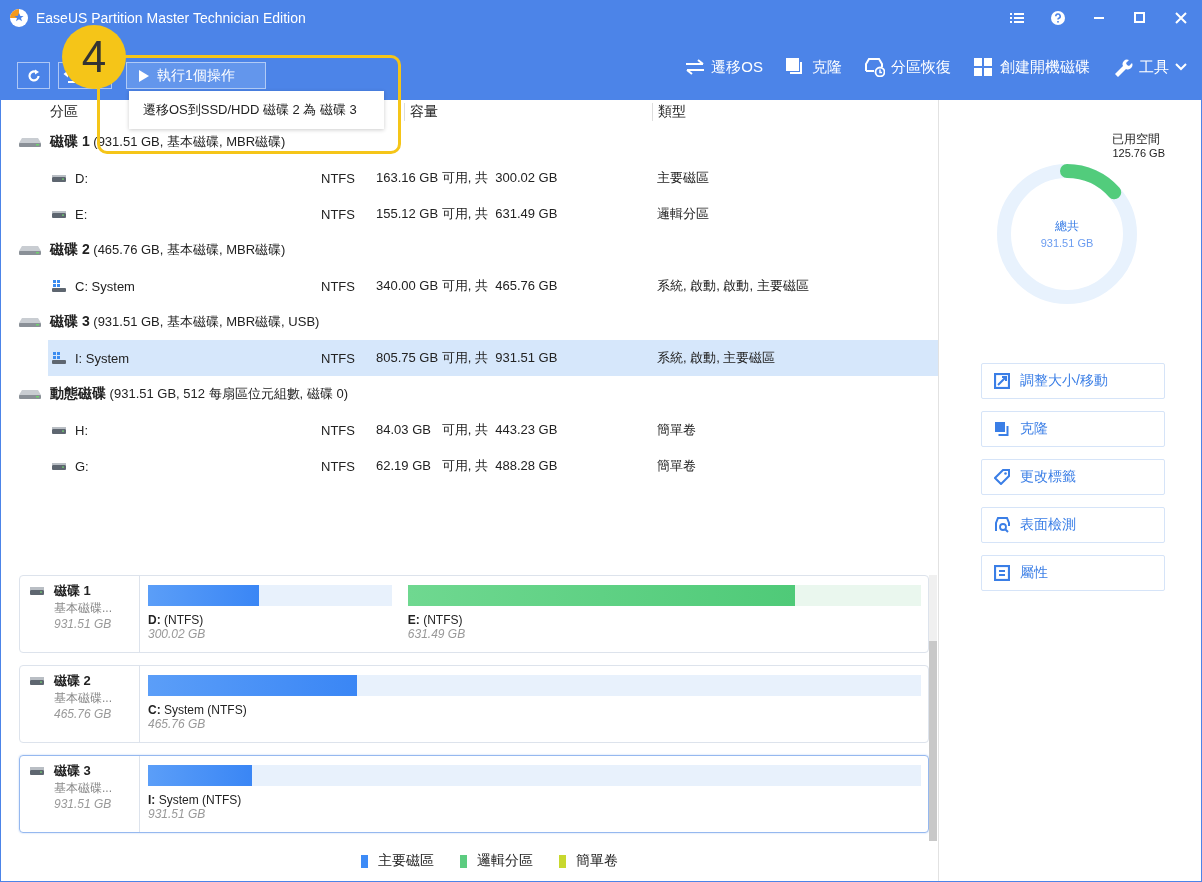  Describe the element at coordinates (467, 178) in the screenshot. I see `capacity: 163.16 GB 可用, 共 300.02 GB` at that location.